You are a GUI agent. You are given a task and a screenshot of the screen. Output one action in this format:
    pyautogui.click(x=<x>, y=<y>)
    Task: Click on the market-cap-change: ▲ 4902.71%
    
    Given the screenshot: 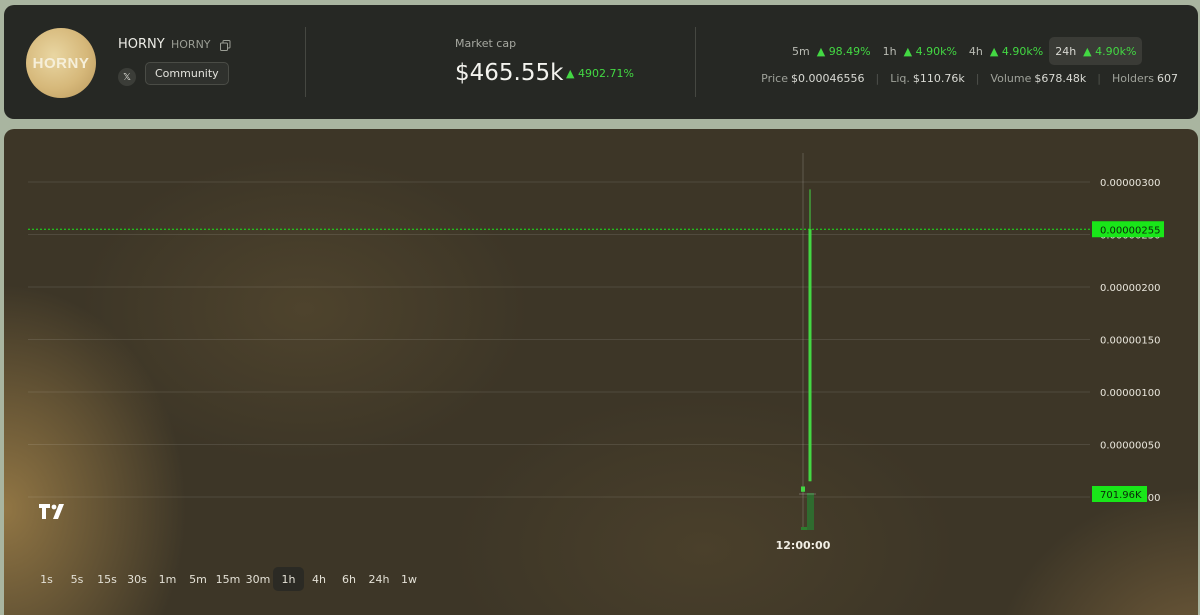 What is the action you would take?
    pyautogui.click(x=600, y=73)
    